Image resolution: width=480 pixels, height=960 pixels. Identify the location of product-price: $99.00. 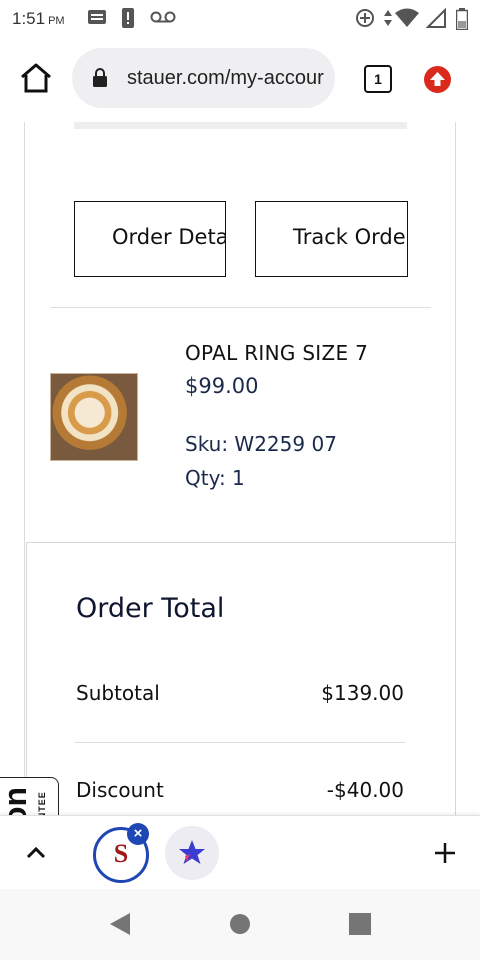
(222, 386).